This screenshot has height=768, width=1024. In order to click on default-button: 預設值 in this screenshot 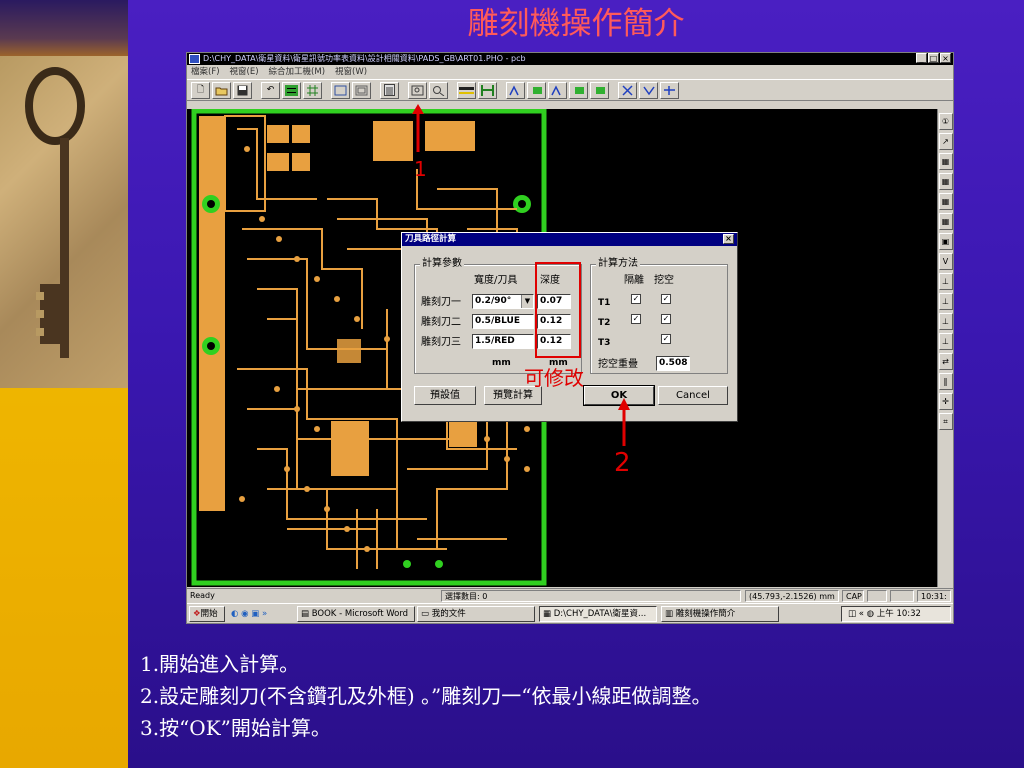, I will do `click(445, 395)`.